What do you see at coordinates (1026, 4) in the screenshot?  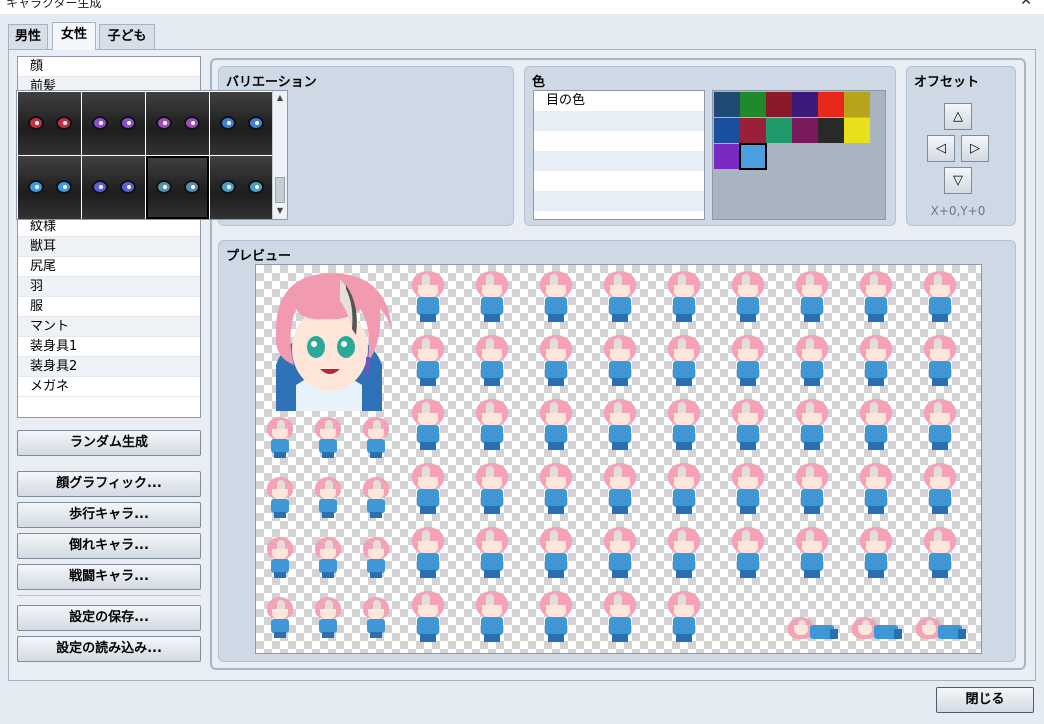 I see `close-icon: ✕` at bounding box center [1026, 4].